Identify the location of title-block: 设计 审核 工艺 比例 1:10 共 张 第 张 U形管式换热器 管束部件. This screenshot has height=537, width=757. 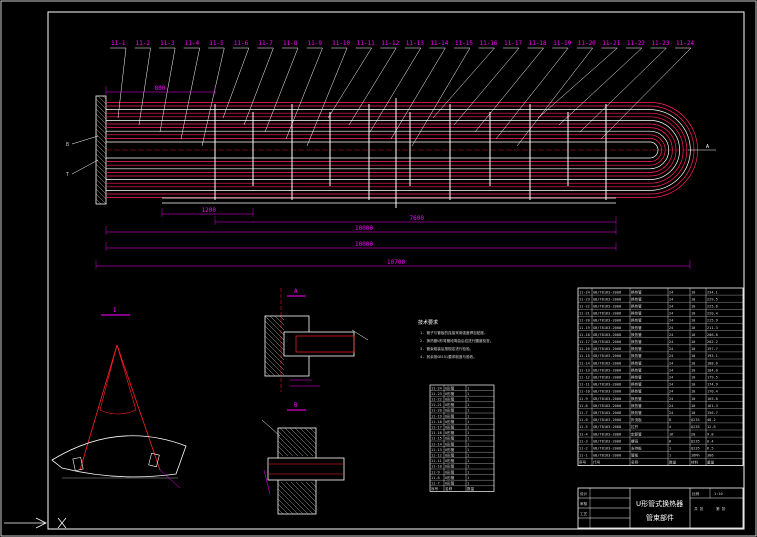
(660, 508).